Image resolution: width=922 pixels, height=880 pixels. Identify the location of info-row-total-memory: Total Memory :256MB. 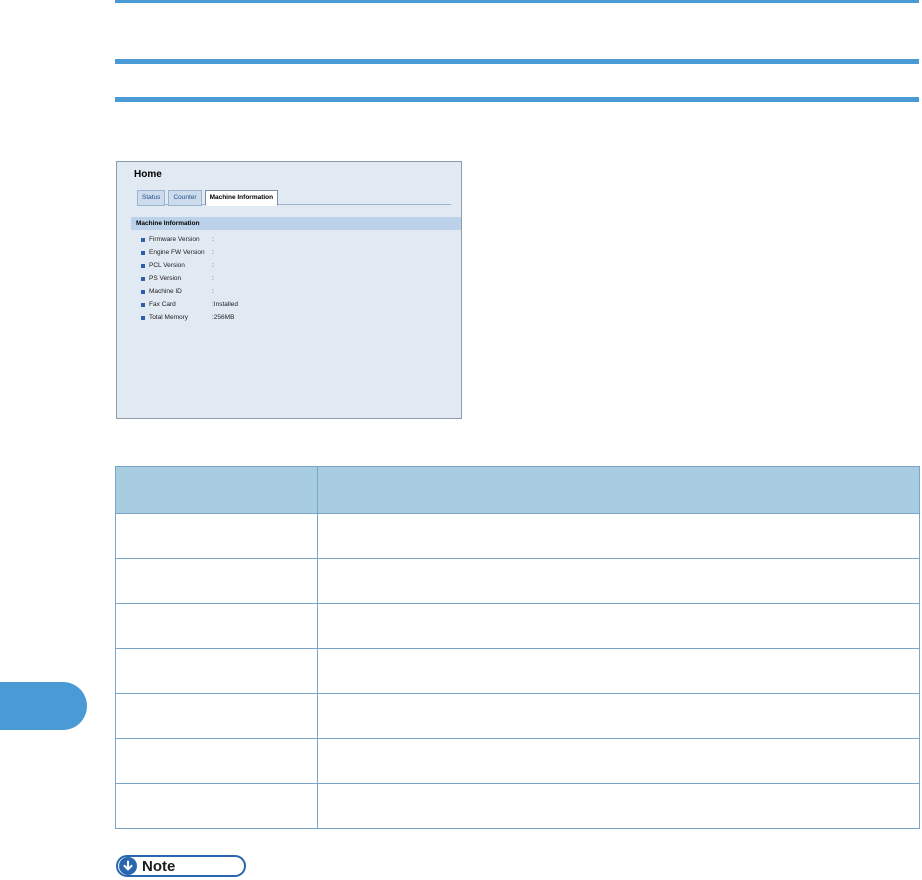
(189, 317).